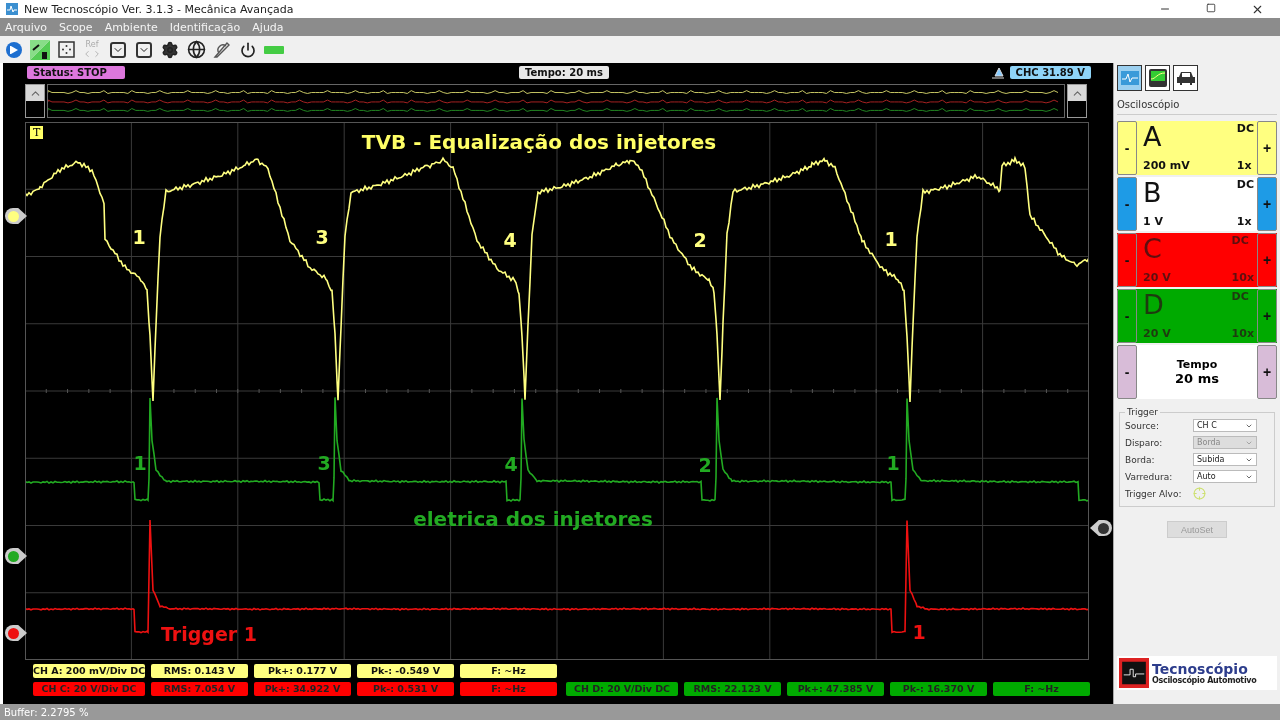  What do you see at coordinates (539, 142) in the screenshot?
I see `waveform-annotation: TVB - Equalização dos injetores` at bounding box center [539, 142].